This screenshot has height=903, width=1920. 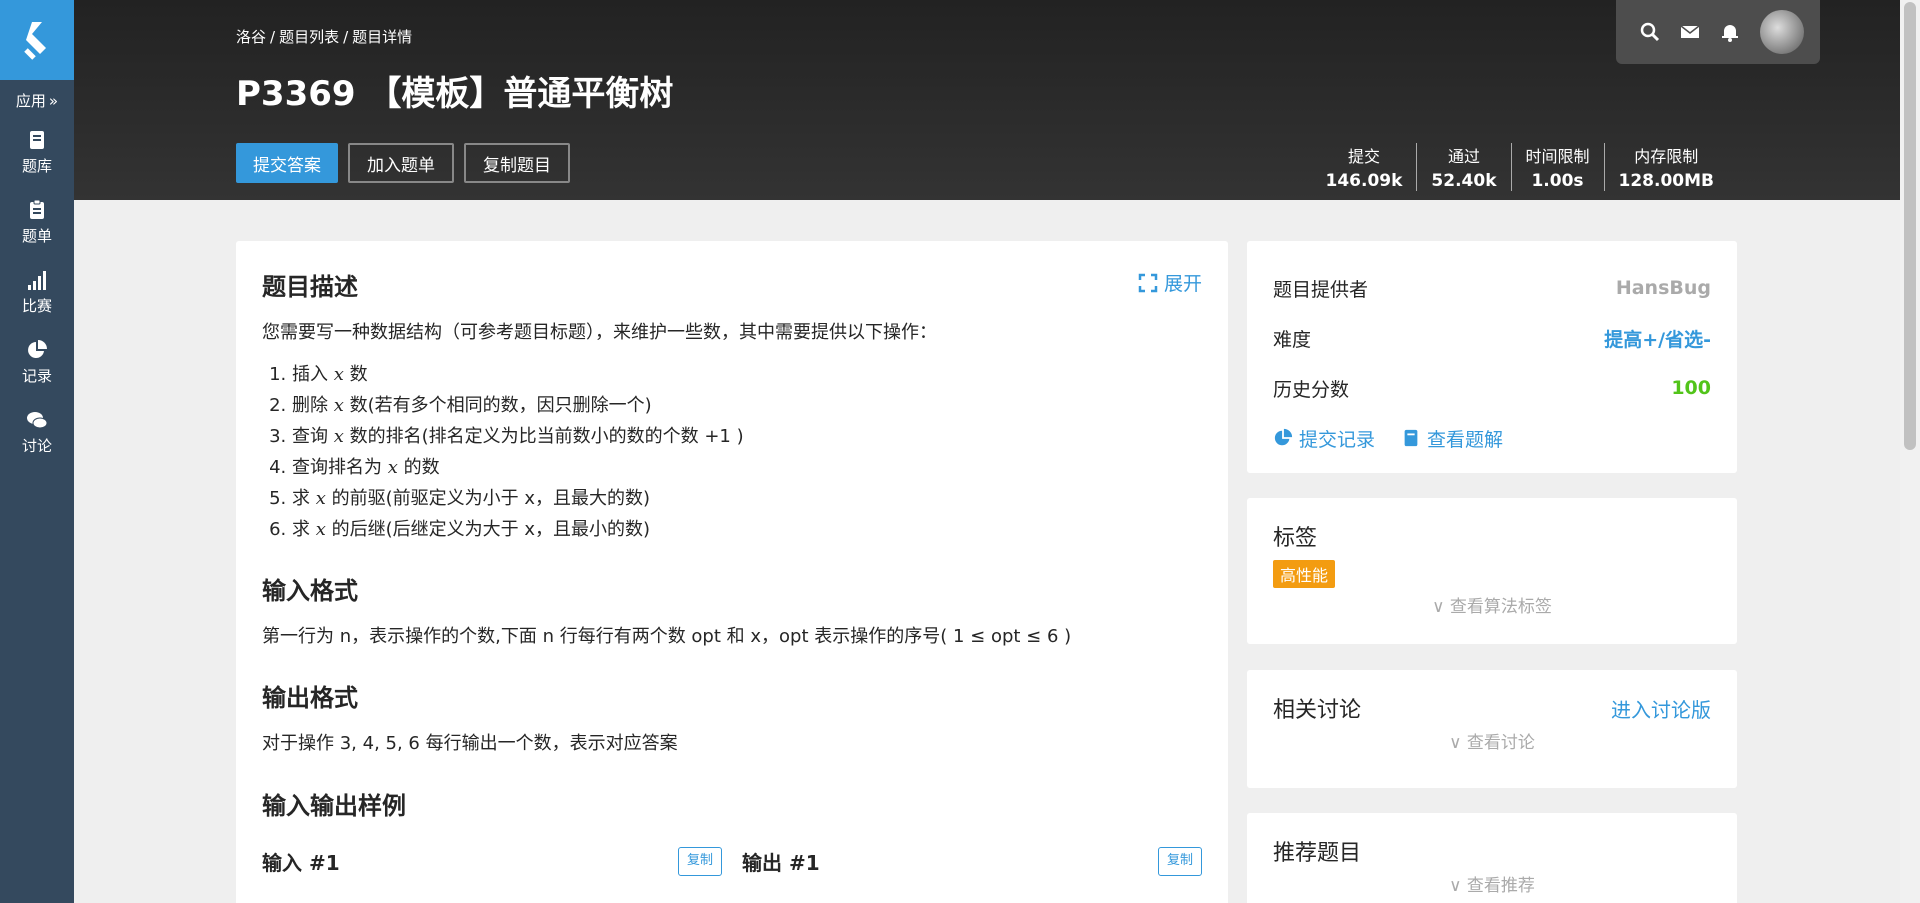 I want to click on provider-name: HansBug, so click(x=1663, y=288).